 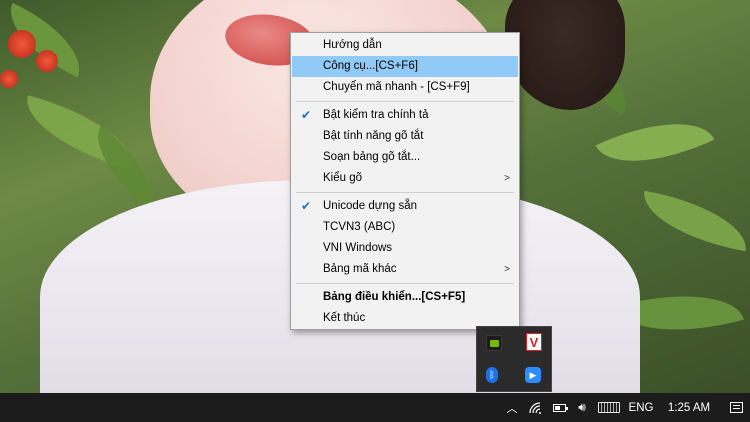 I want to click on menu-item-label: TCVN3 (ABC), so click(x=359, y=227).